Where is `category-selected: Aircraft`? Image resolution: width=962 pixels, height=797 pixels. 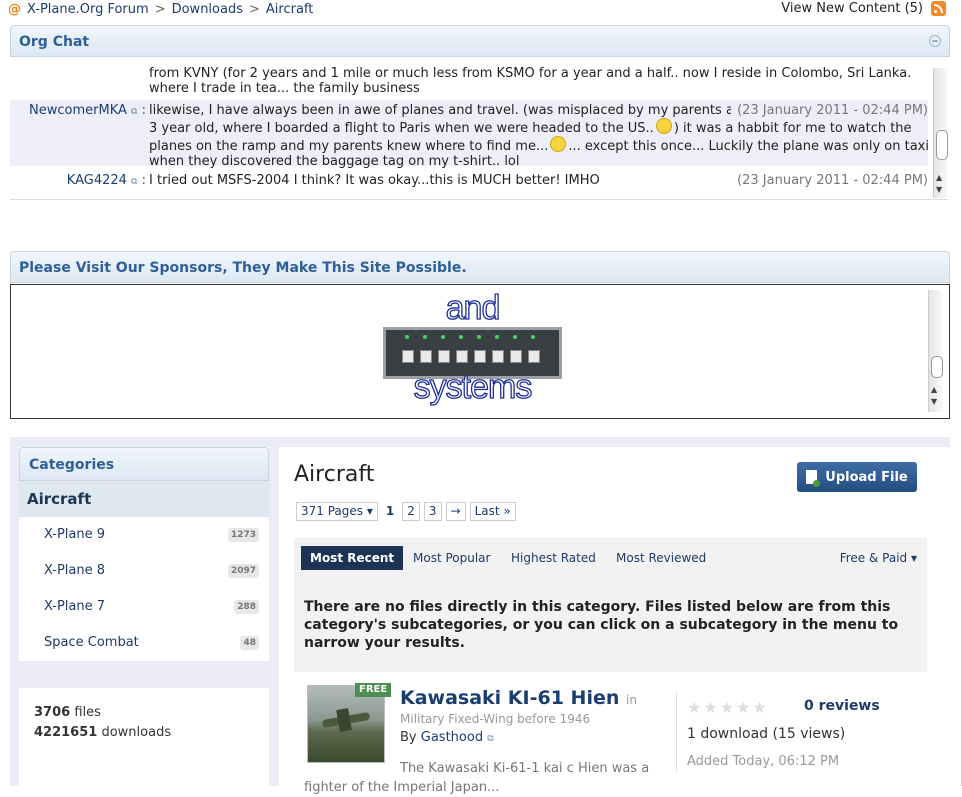
category-selected: Aircraft is located at coordinates (144, 499).